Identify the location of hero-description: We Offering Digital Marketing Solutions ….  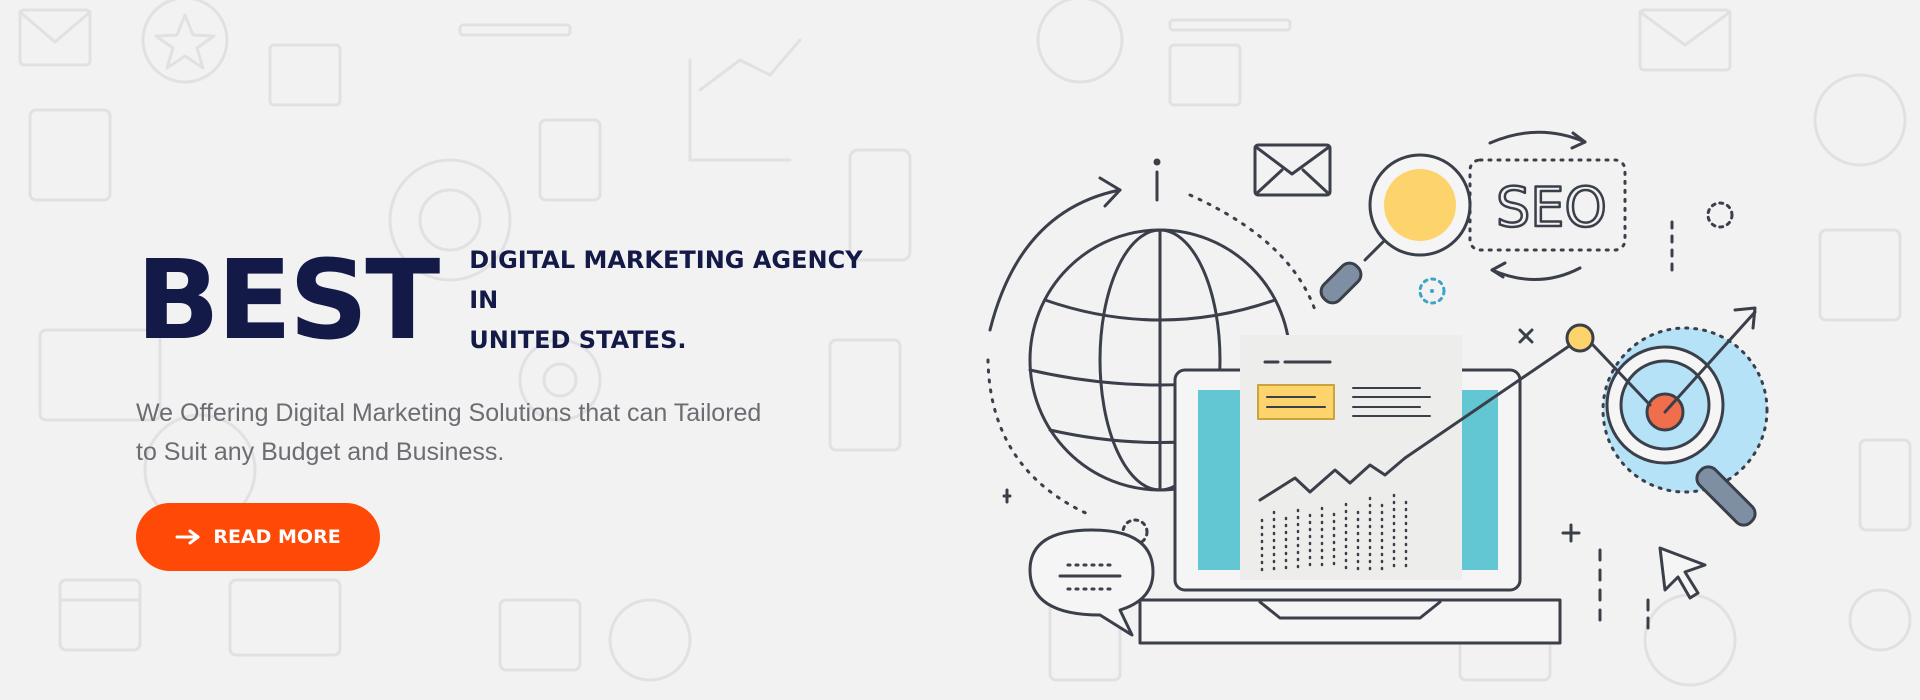
(476, 433).